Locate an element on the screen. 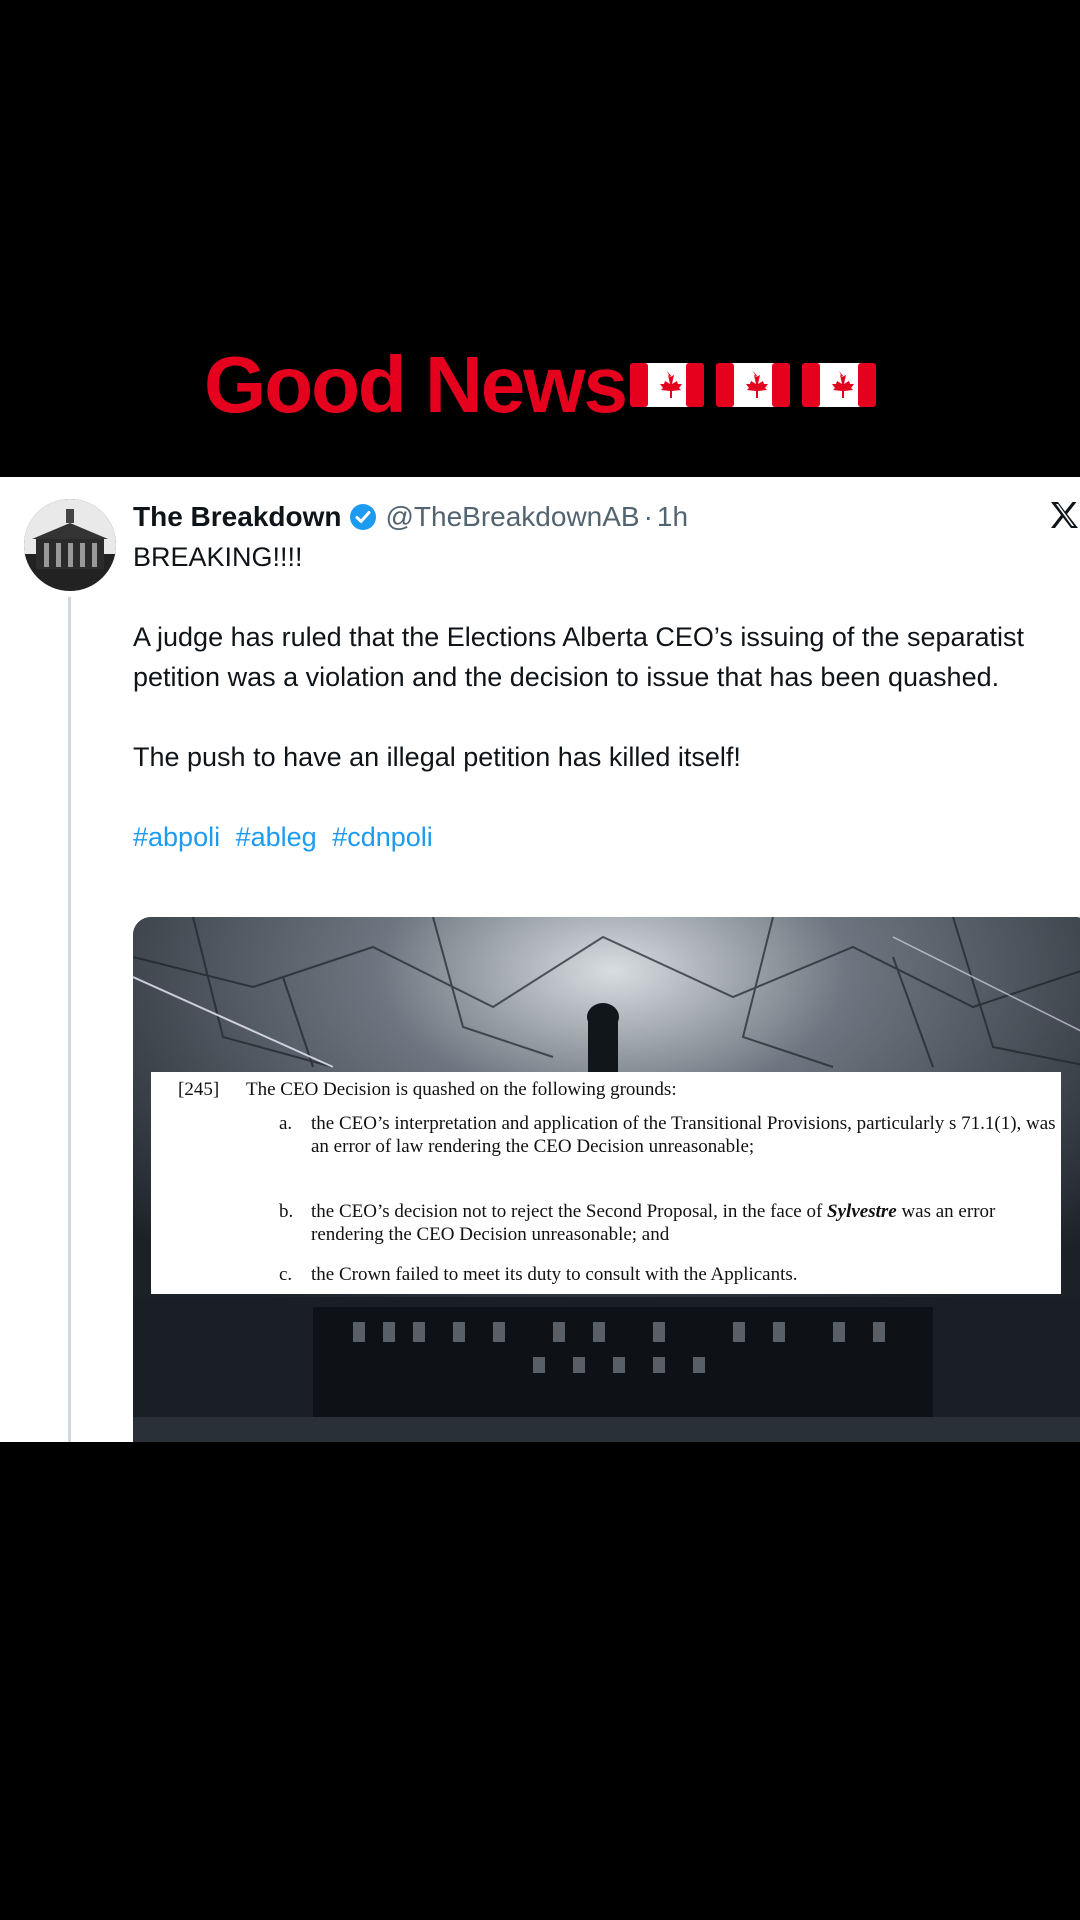 Image resolution: width=1080 pixels, height=1920 pixels. avatar is located at coordinates (70, 545).